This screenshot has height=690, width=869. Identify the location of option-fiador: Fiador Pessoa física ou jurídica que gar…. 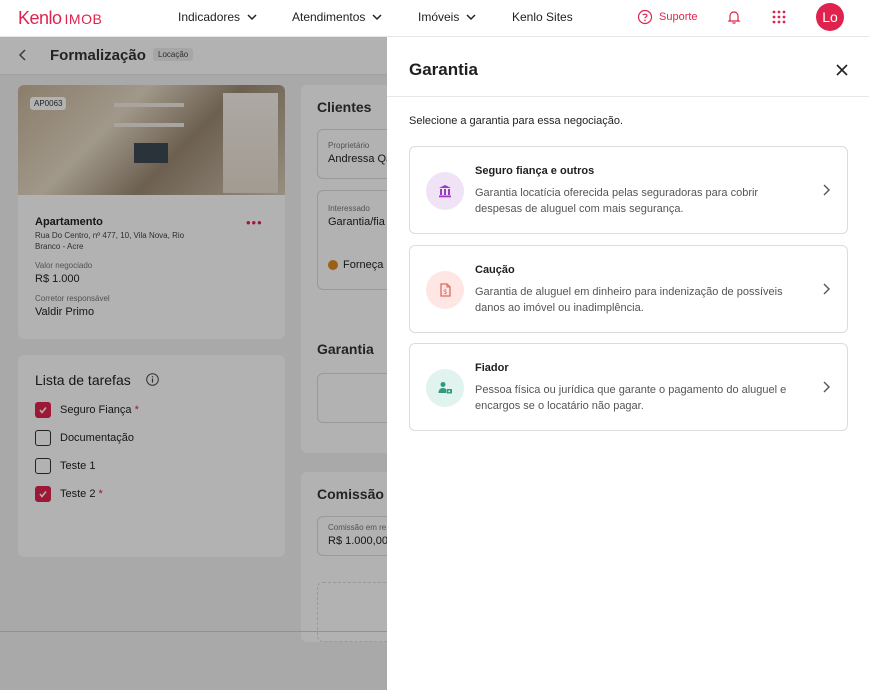
(628, 387).